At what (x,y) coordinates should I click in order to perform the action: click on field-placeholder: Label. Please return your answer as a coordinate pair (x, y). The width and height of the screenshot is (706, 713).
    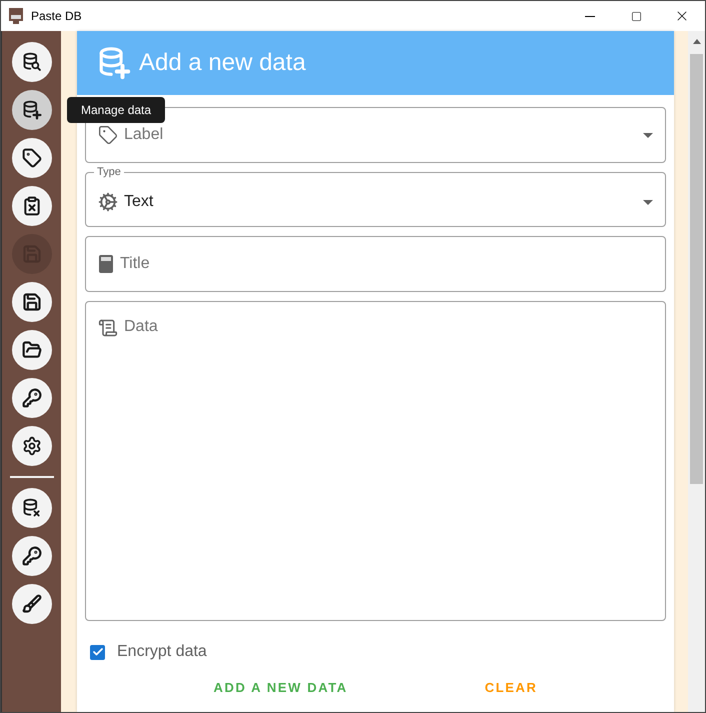
    Looking at the image, I should click on (144, 135).